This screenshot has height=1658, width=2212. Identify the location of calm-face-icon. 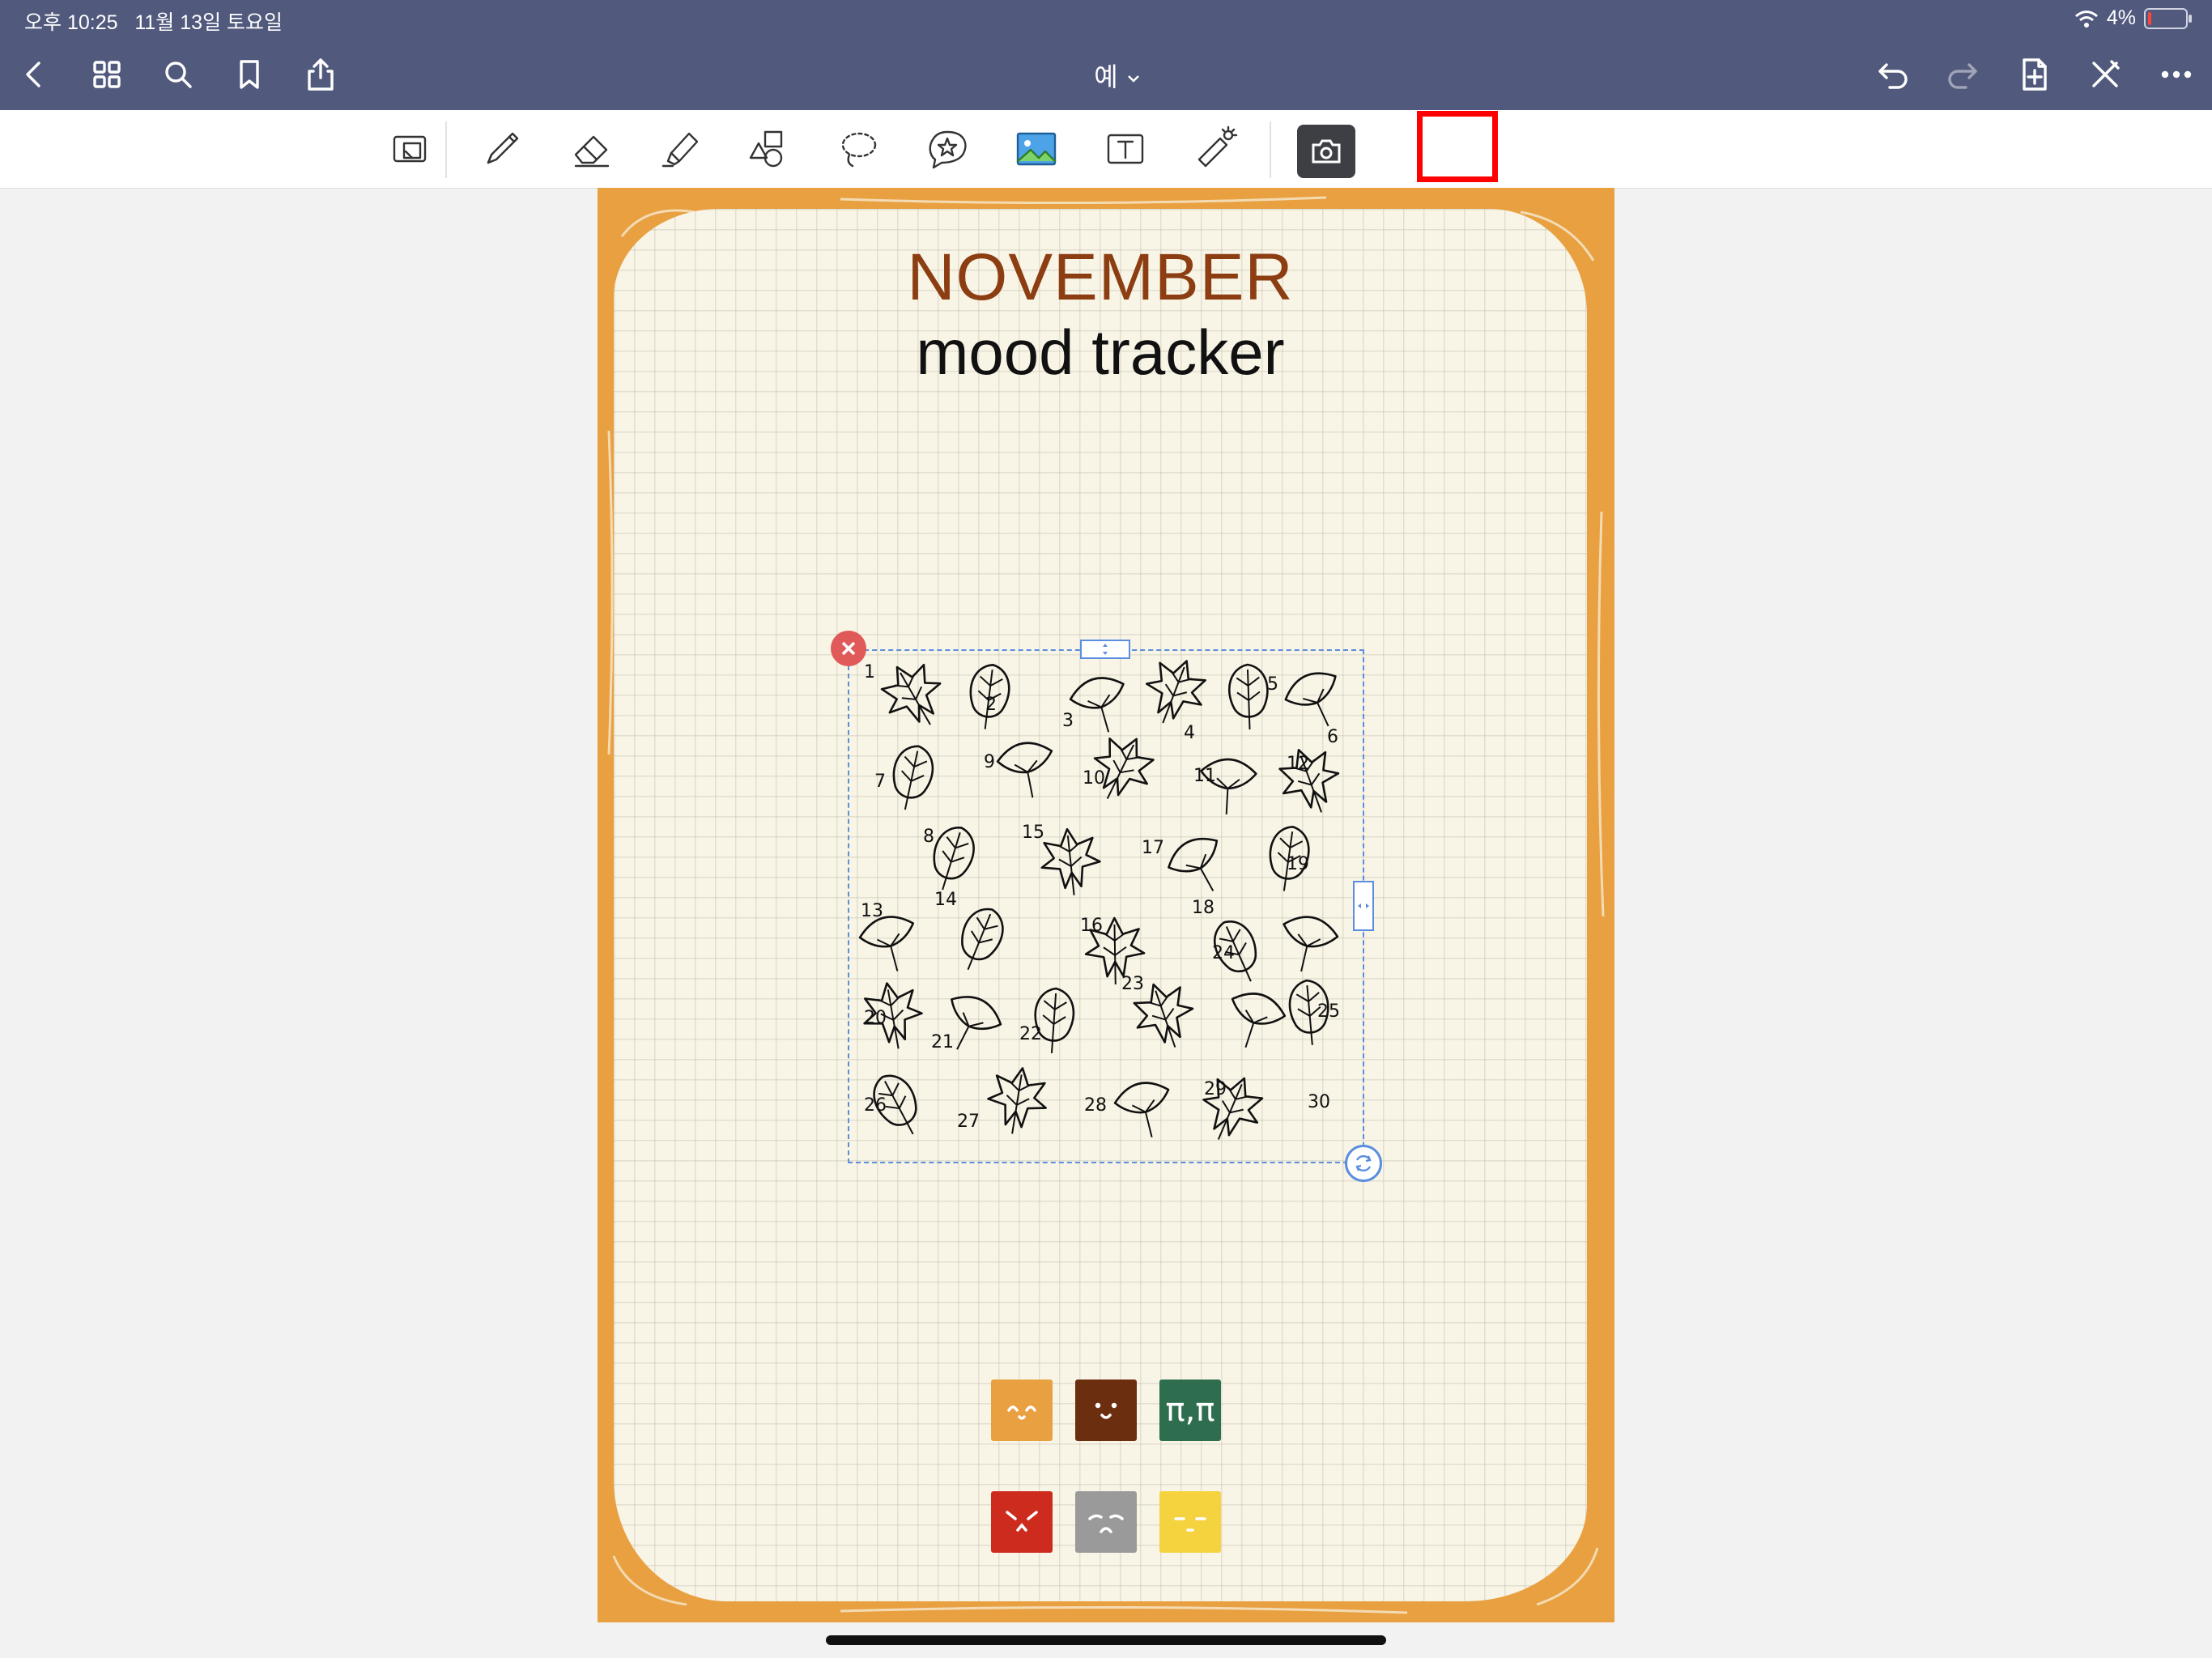
(1106, 1410).